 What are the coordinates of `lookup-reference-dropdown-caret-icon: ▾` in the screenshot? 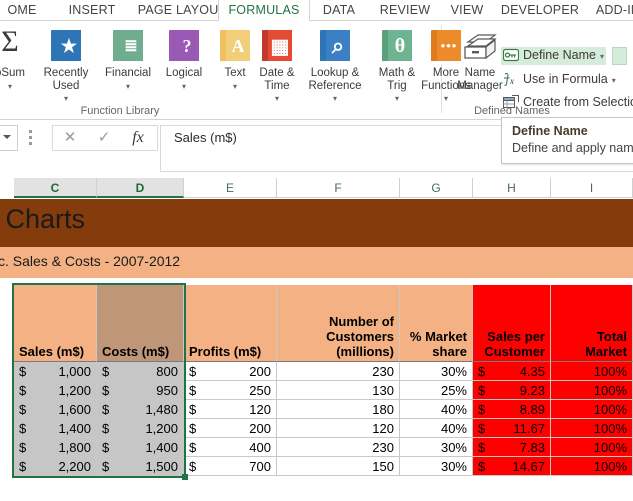 It's located at (335, 99).